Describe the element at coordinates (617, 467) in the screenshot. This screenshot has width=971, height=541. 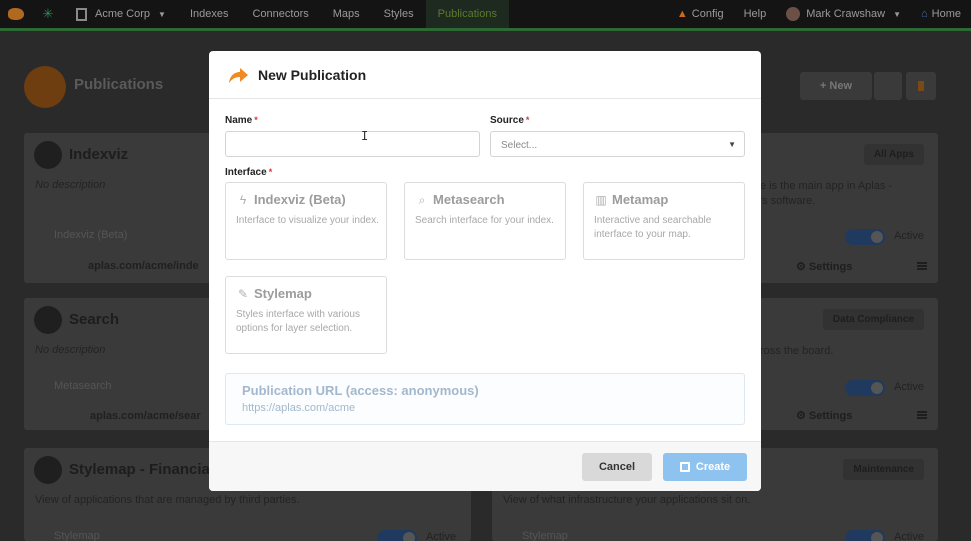
I see `cancel-button: Cancel` at that location.